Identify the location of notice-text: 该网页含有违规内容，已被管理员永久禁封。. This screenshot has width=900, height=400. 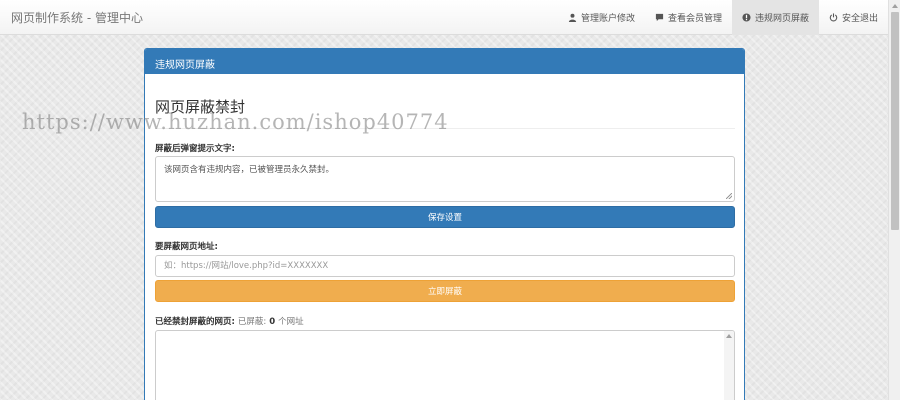
(249, 170).